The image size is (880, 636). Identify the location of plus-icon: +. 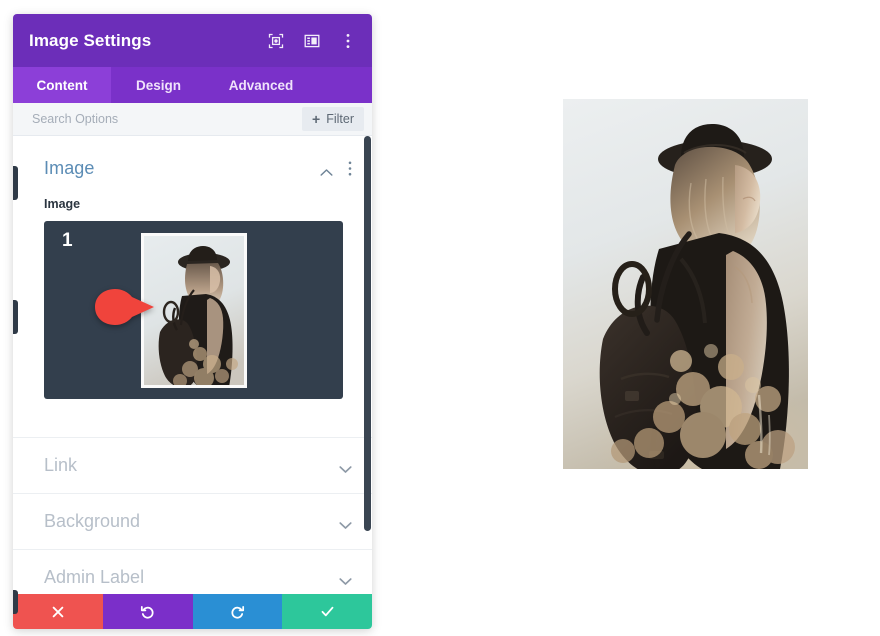
(316, 119).